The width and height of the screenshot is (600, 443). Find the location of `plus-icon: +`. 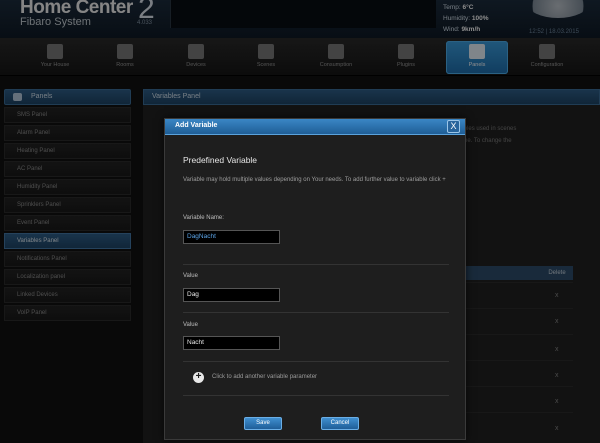

plus-icon: + is located at coordinates (198, 377).